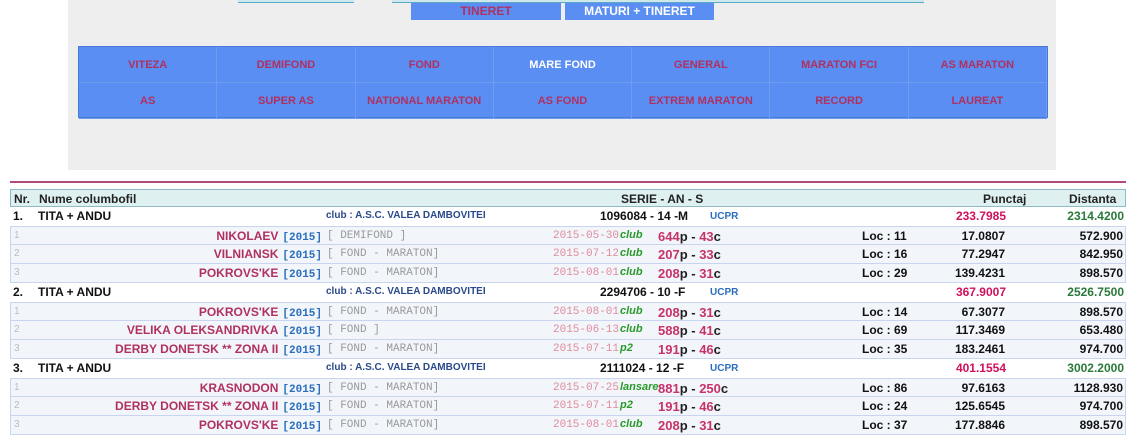 This screenshot has height=438, width=1136. I want to click on race-punctaj: 117.3469, so click(980, 330).